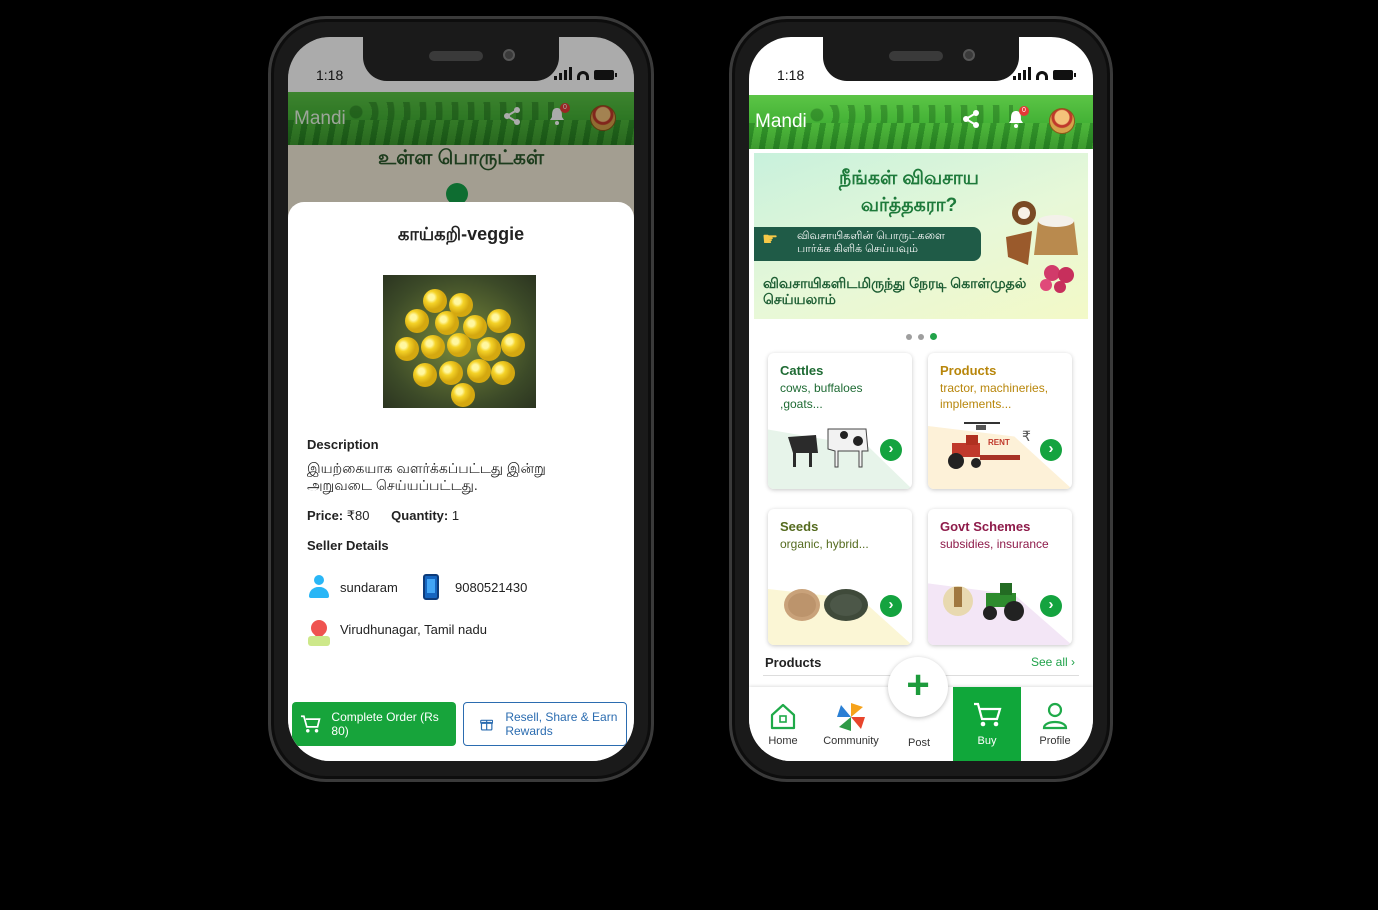 The image size is (1378, 910). I want to click on category-title: Products, so click(968, 370).